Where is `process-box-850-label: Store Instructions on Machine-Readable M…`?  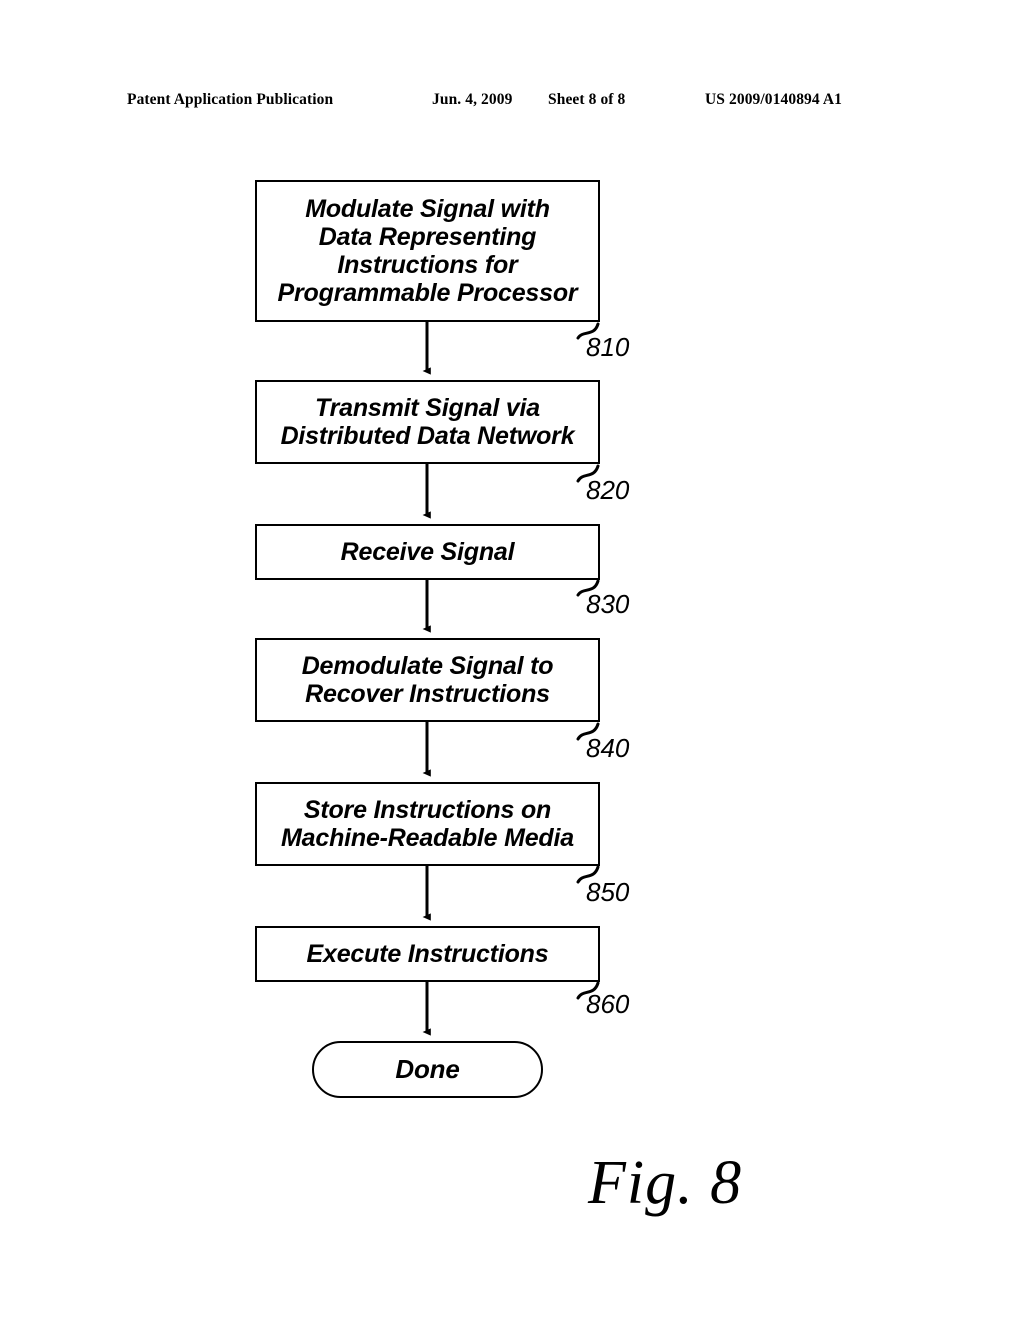 process-box-850-label: Store Instructions on Machine-Readable M… is located at coordinates (427, 824).